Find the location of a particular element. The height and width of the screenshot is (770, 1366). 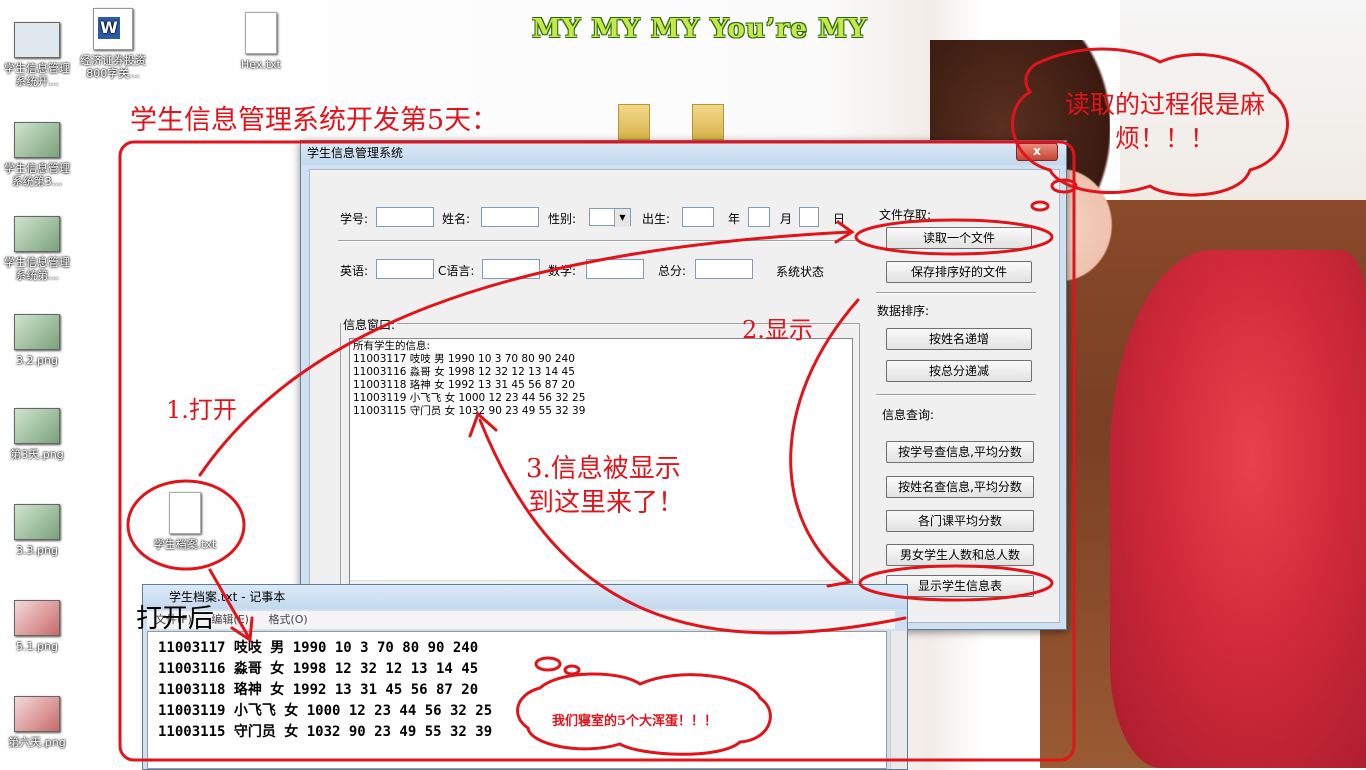

english-input is located at coordinates (405, 269).